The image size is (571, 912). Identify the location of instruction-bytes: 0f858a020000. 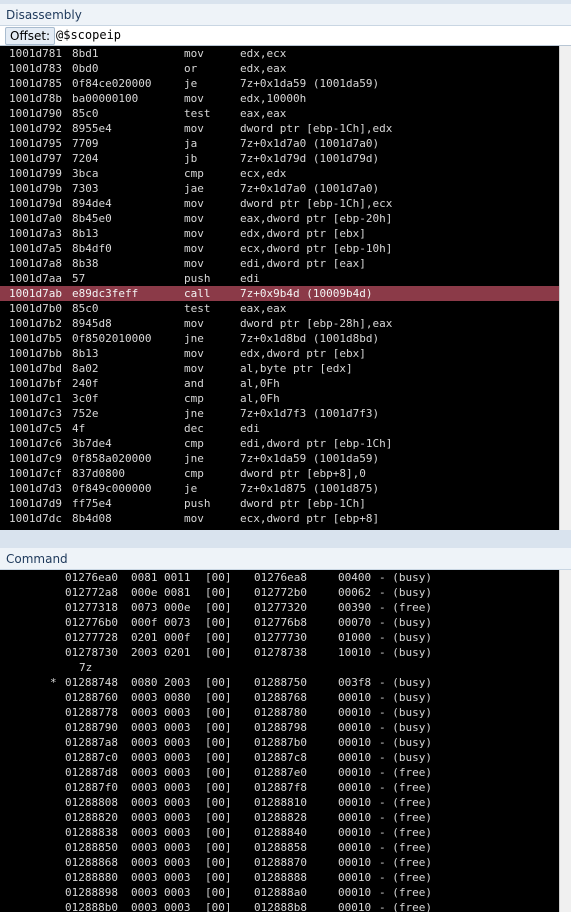
(112, 458).